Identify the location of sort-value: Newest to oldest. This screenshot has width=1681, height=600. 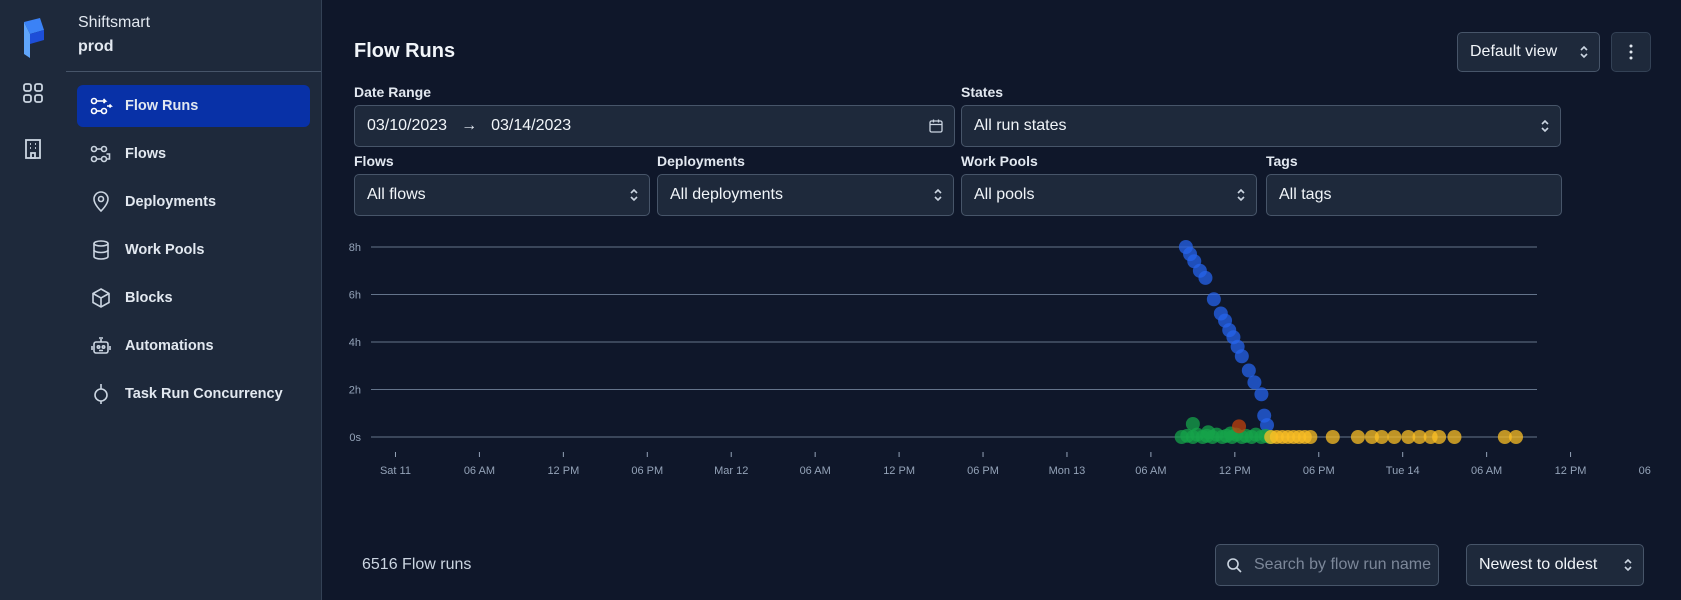
(1538, 564).